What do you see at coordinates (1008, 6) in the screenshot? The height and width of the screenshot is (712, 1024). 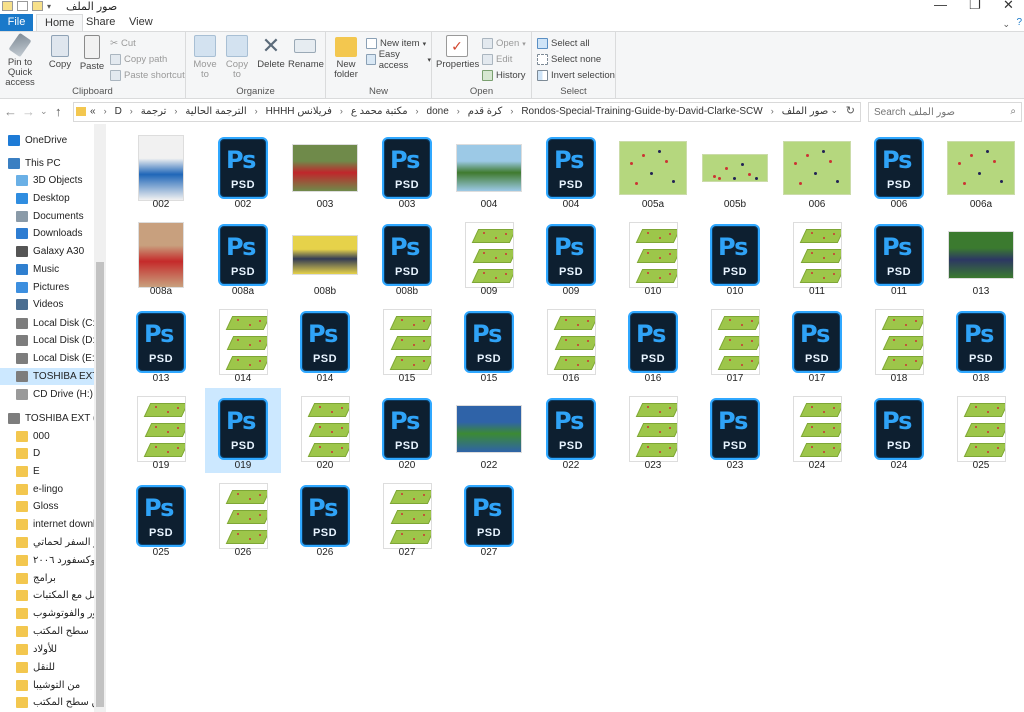 I see `close-button: ✕` at bounding box center [1008, 6].